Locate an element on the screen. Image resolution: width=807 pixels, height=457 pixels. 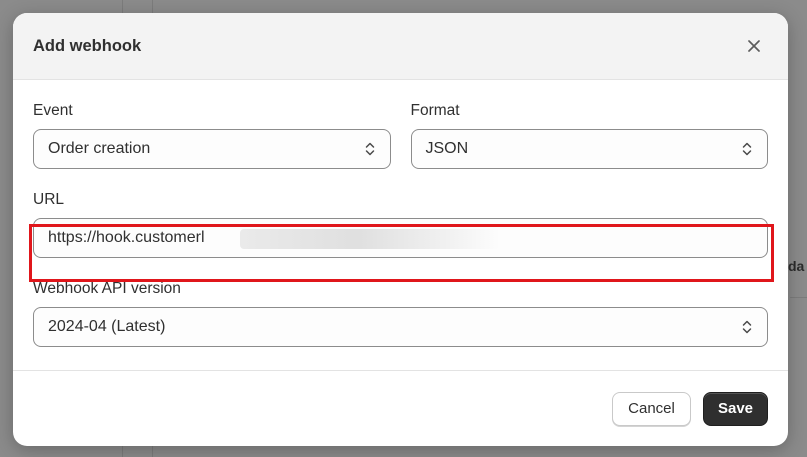
background-peek-text: da is located at coordinates (796, 266).